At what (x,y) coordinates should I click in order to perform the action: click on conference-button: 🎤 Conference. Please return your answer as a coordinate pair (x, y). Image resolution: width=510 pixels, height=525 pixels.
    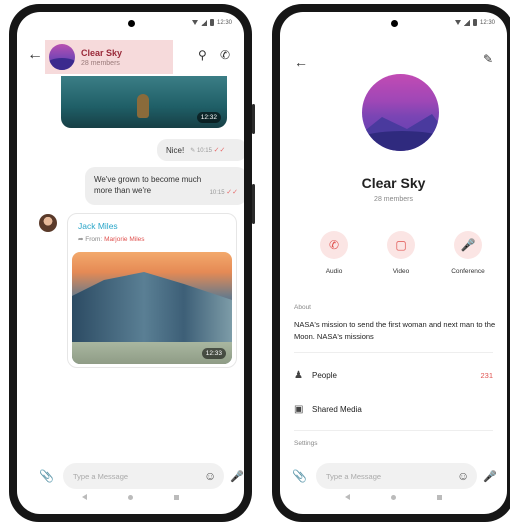
    Looking at the image, I should click on (468, 253).